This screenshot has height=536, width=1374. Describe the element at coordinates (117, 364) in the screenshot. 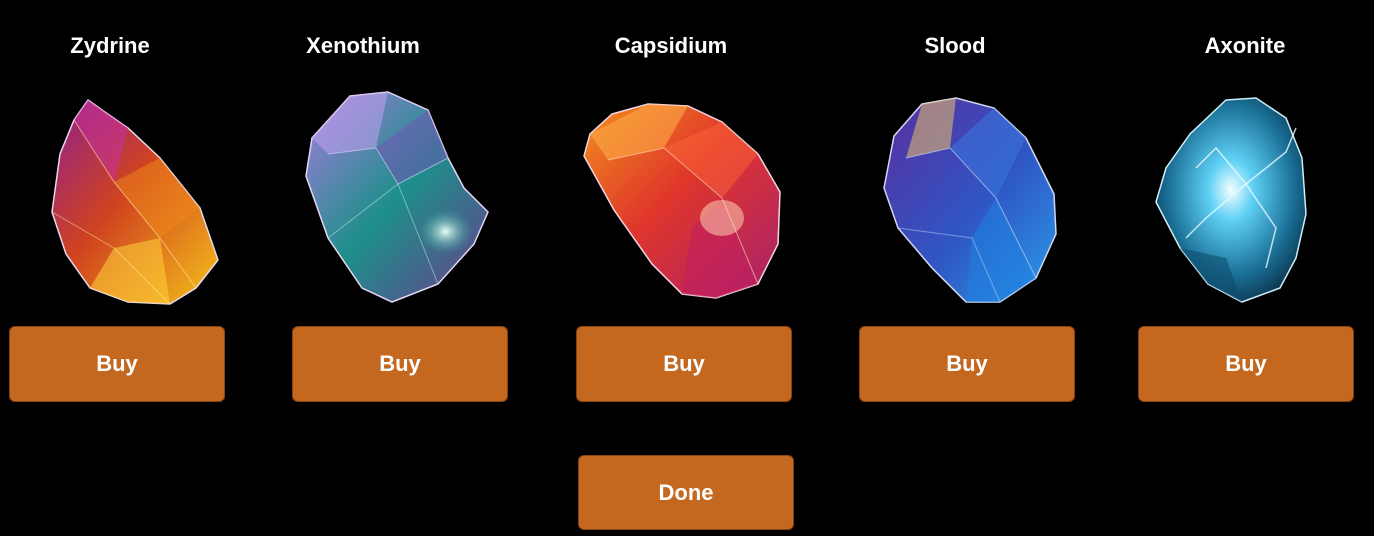

I see `buy-button-zydrine: Buy` at that location.